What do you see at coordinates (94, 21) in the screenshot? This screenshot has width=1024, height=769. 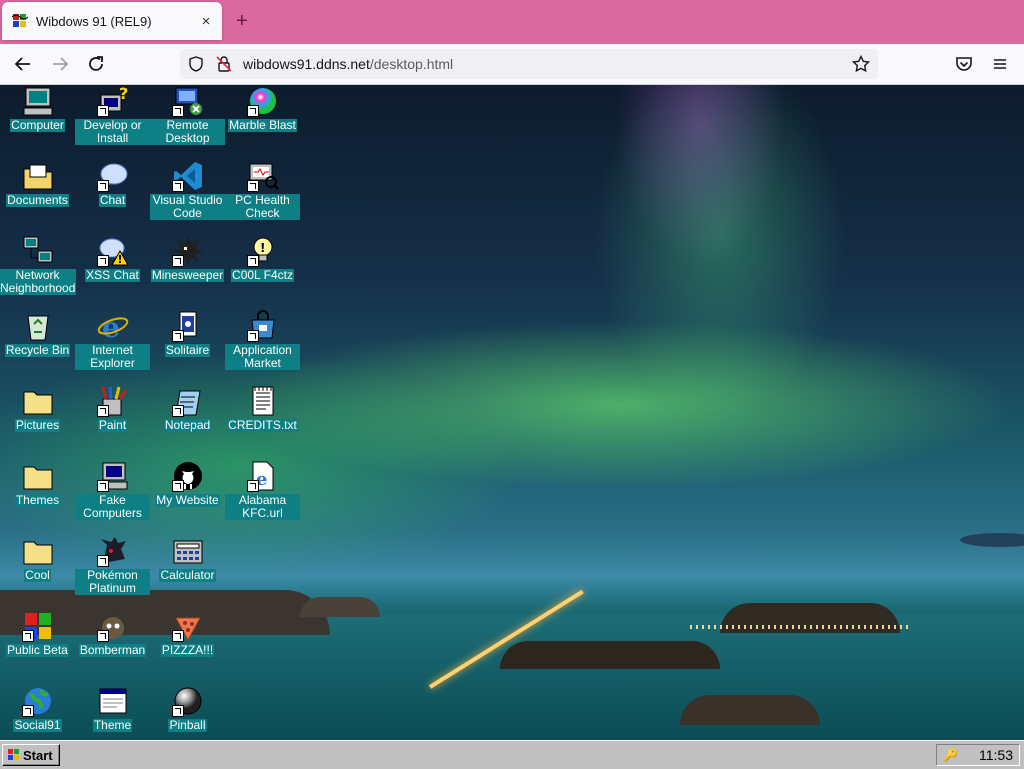 I see `tab-title: Wibdows 91 (REL9)` at bounding box center [94, 21].